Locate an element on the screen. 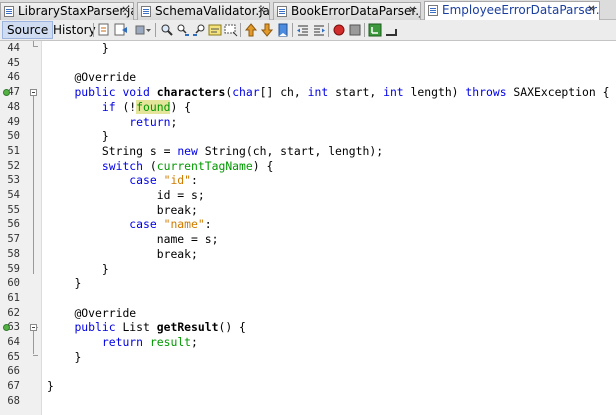 This screenshot has height=415, width=616. code-text: ( is located at coordinates (150, 165).